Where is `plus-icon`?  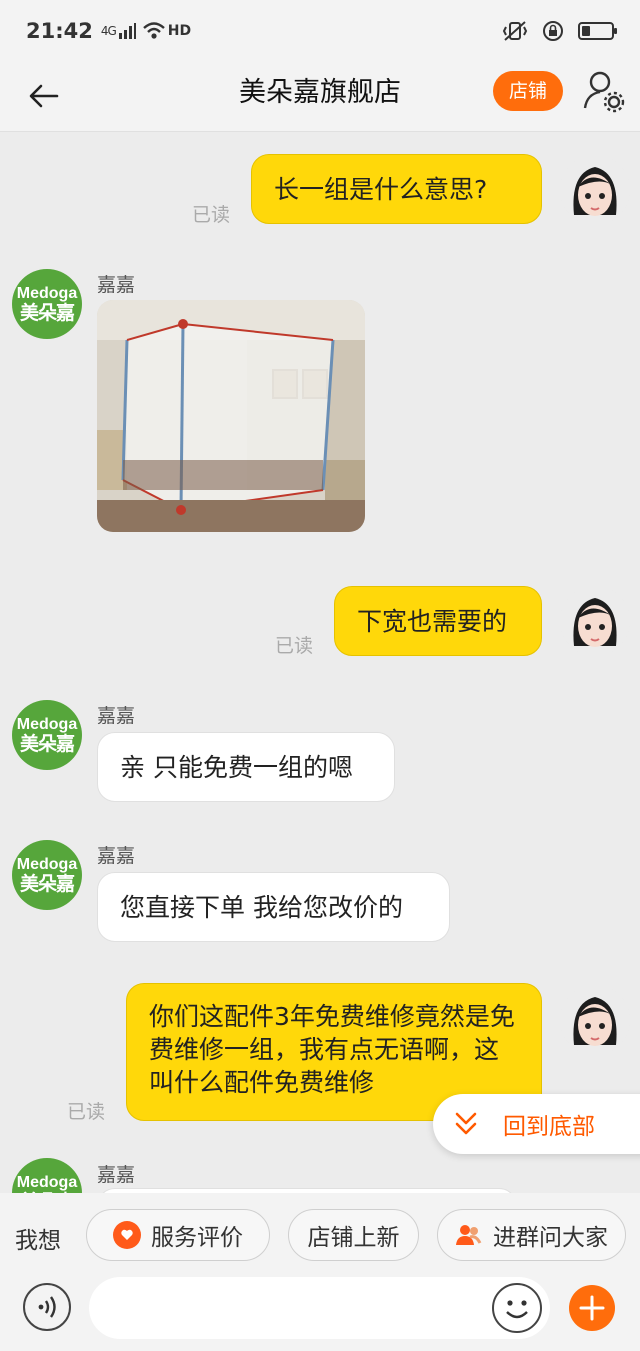
plus-icon is located at coordinates (592, 1308).